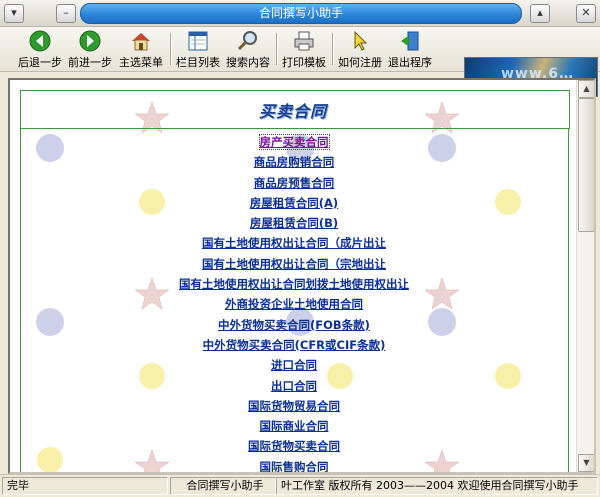 This screenshot has height=497, width=600. What do you see at coordinates (40, 41) in the screenshot?
I see `back-arrow-icon` at bounding box center [40, 41].